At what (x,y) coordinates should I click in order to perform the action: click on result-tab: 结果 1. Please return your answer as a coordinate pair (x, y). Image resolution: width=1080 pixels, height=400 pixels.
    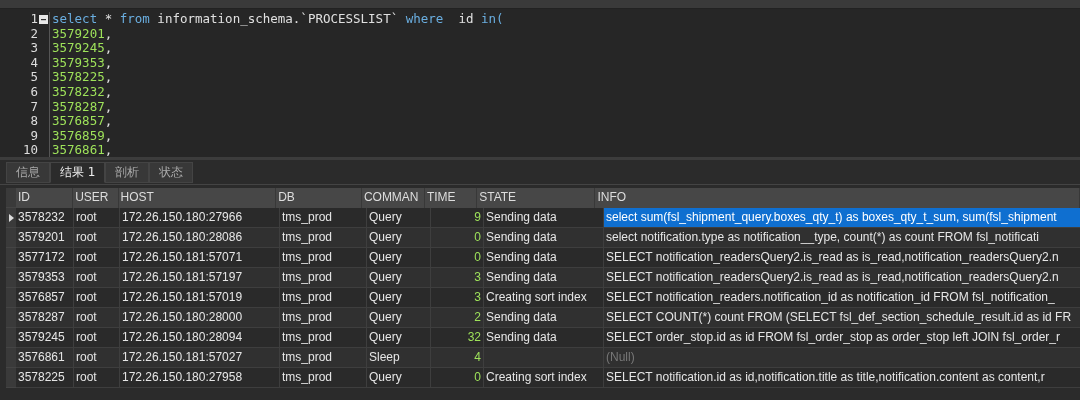
    Looking at the image, I should click on (78, 172).